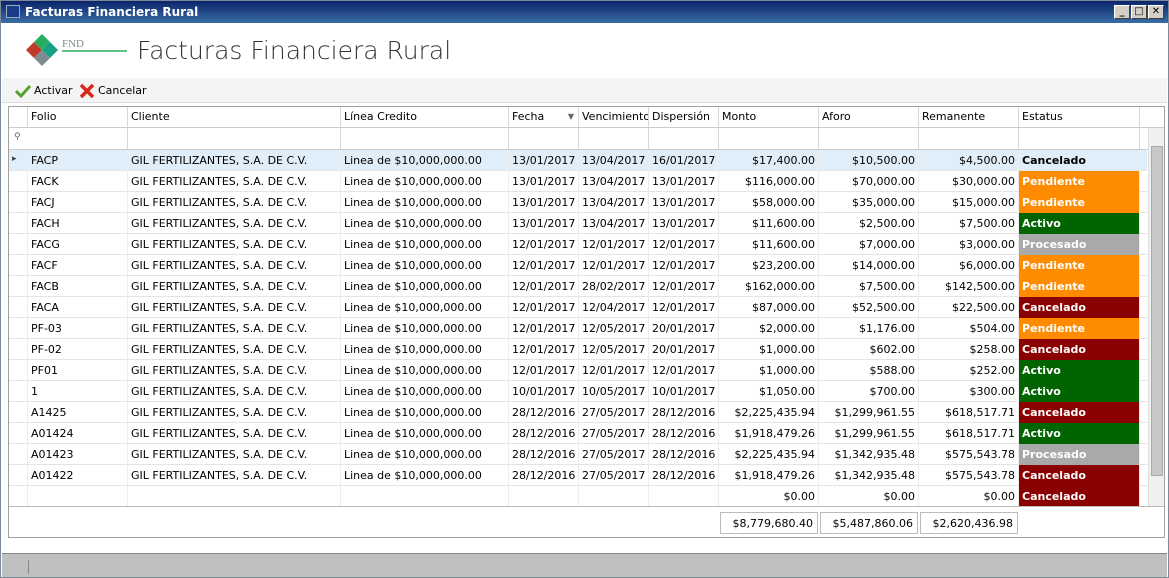 Image resolution: width=1169 pixels, height=578 pixels. Describe the element at coordinates (425, 117) in the screenshot. I see `column-header-linea: Línea Credito` at that location.